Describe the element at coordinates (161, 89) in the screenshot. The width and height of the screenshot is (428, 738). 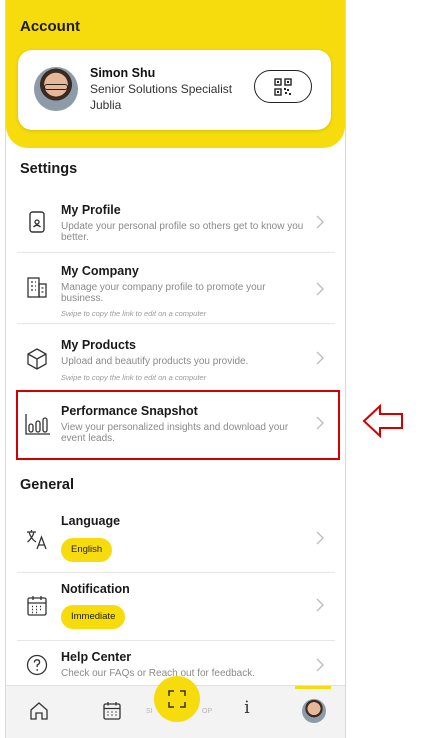
I see `user-role: Senior Solutions Specialist` at that location.